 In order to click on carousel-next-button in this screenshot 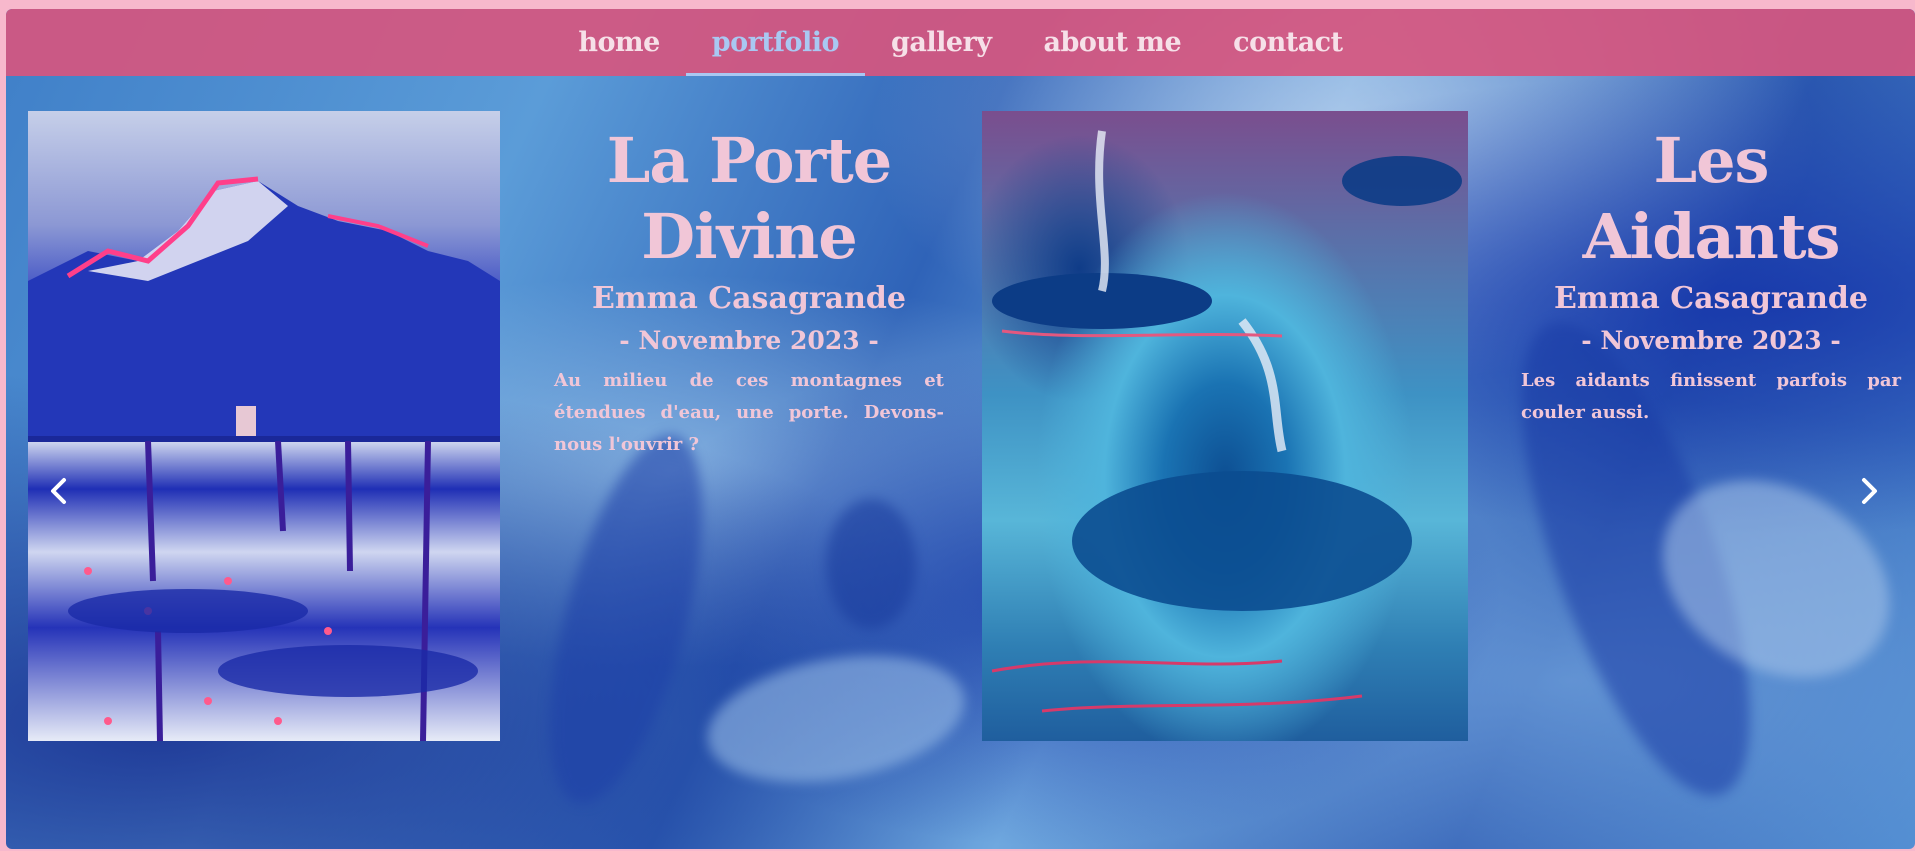, I will do `click(1869, 491)`.